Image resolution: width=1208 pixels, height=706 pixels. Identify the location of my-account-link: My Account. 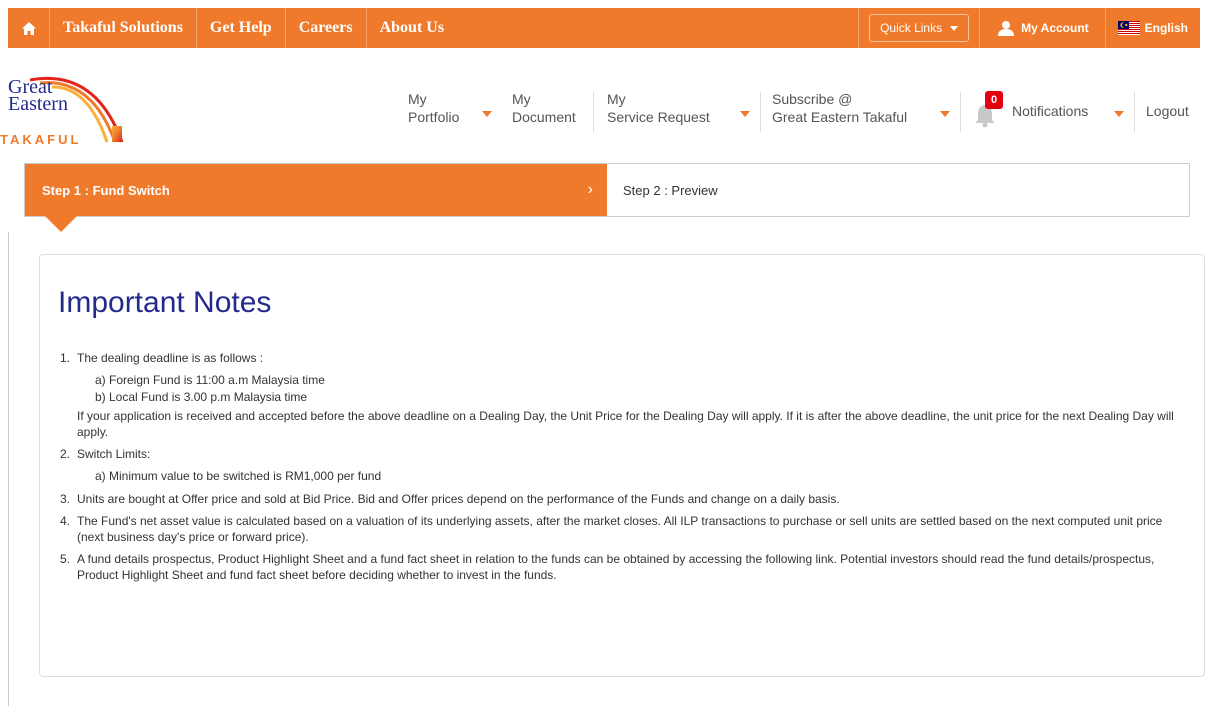
(1043, 28).